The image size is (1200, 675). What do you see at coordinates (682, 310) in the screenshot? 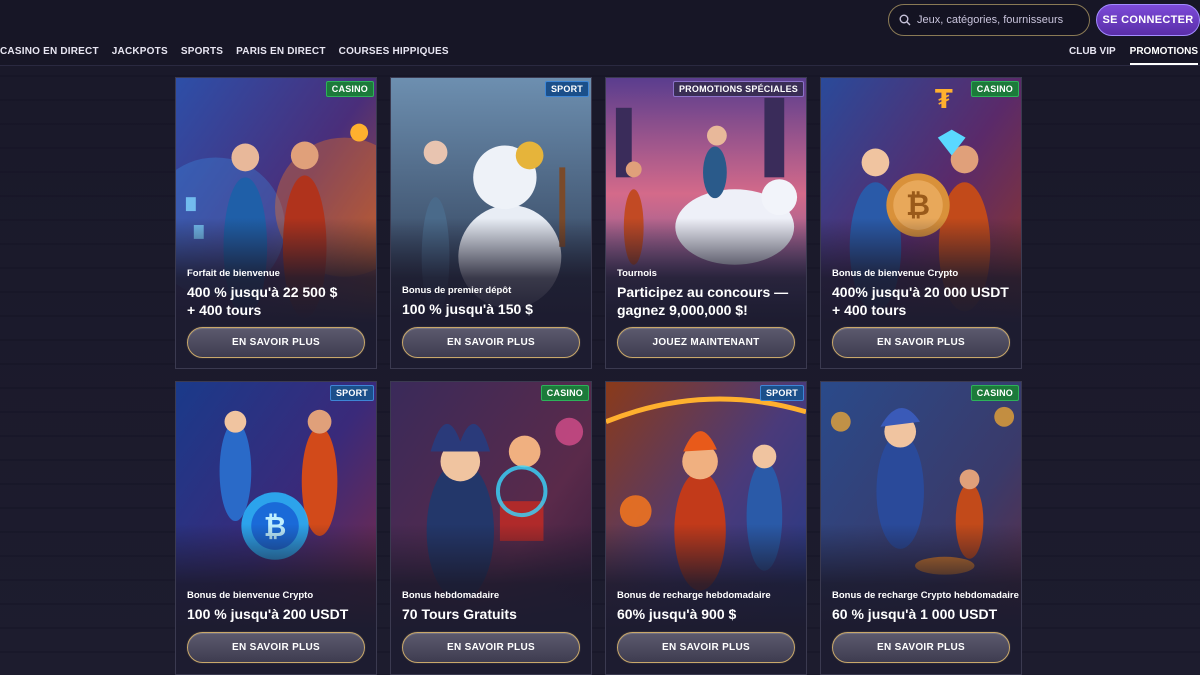
I see `promo-title-line2: gagnez 9,000,000 $!` at bounding box center [682, 310].